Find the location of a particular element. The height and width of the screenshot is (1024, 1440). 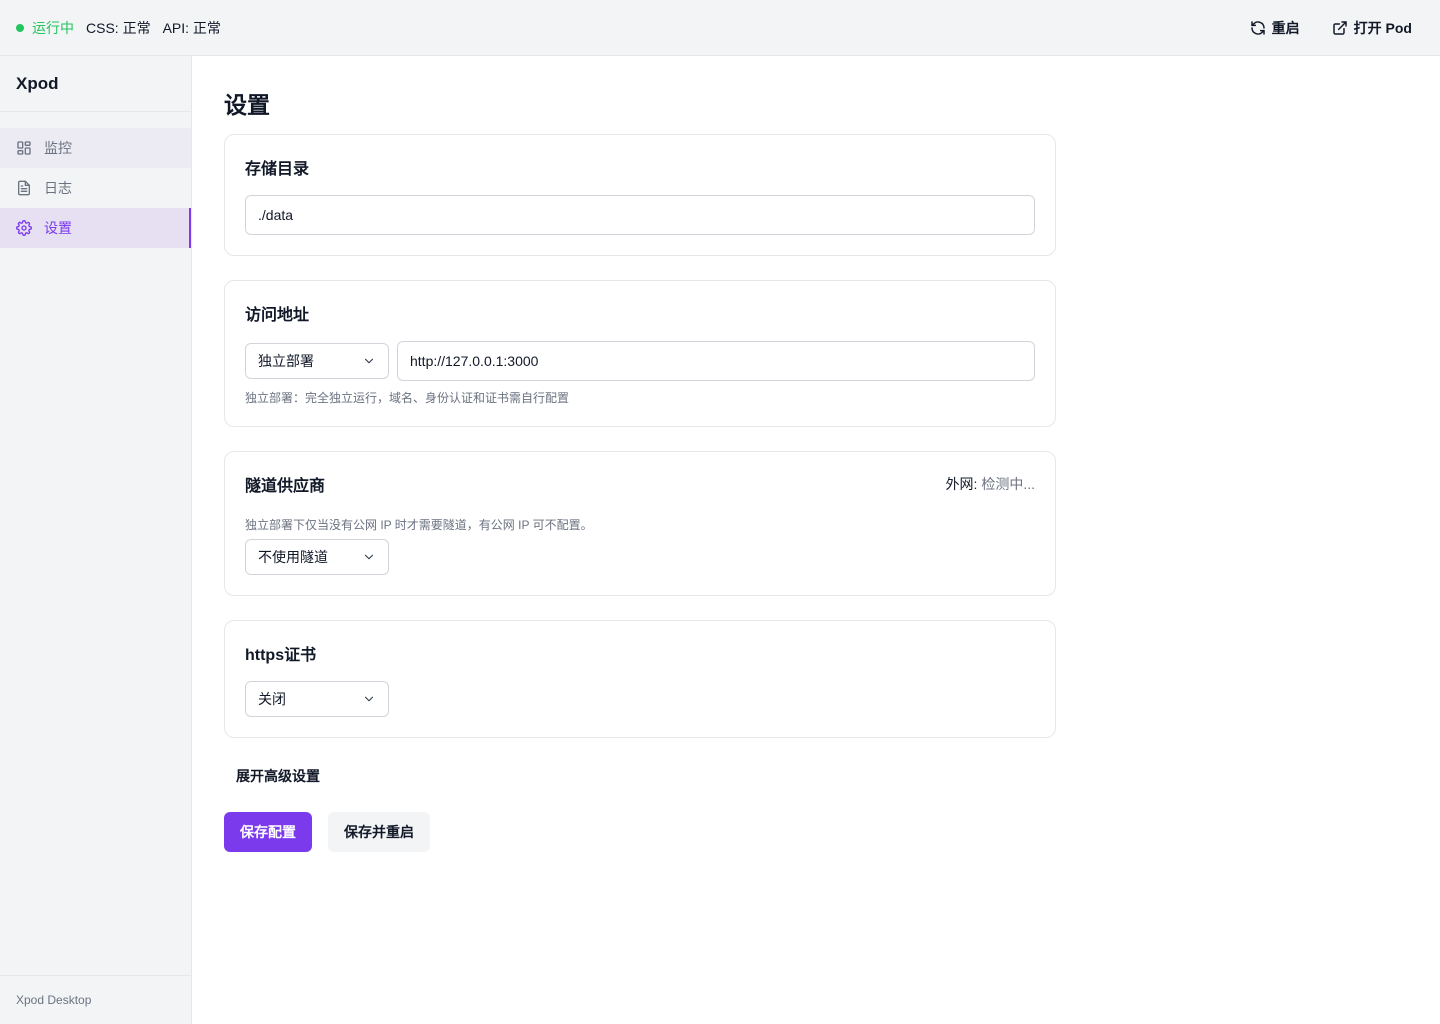

access-row: 独立部署 http://127.0.0.1:3000 is located at coordinates (640, 361).